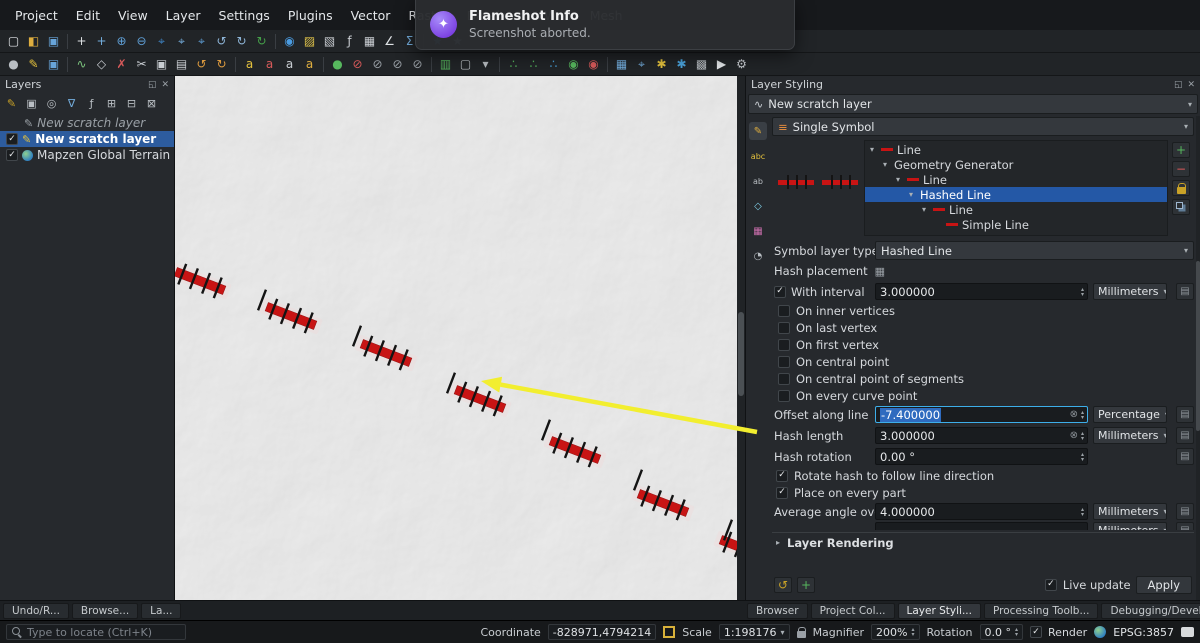 The image size is (1200, 643). Describe the element at coordinates (141, 64) in the screenshot. I see `cut-features-icon: ✂` at that location.